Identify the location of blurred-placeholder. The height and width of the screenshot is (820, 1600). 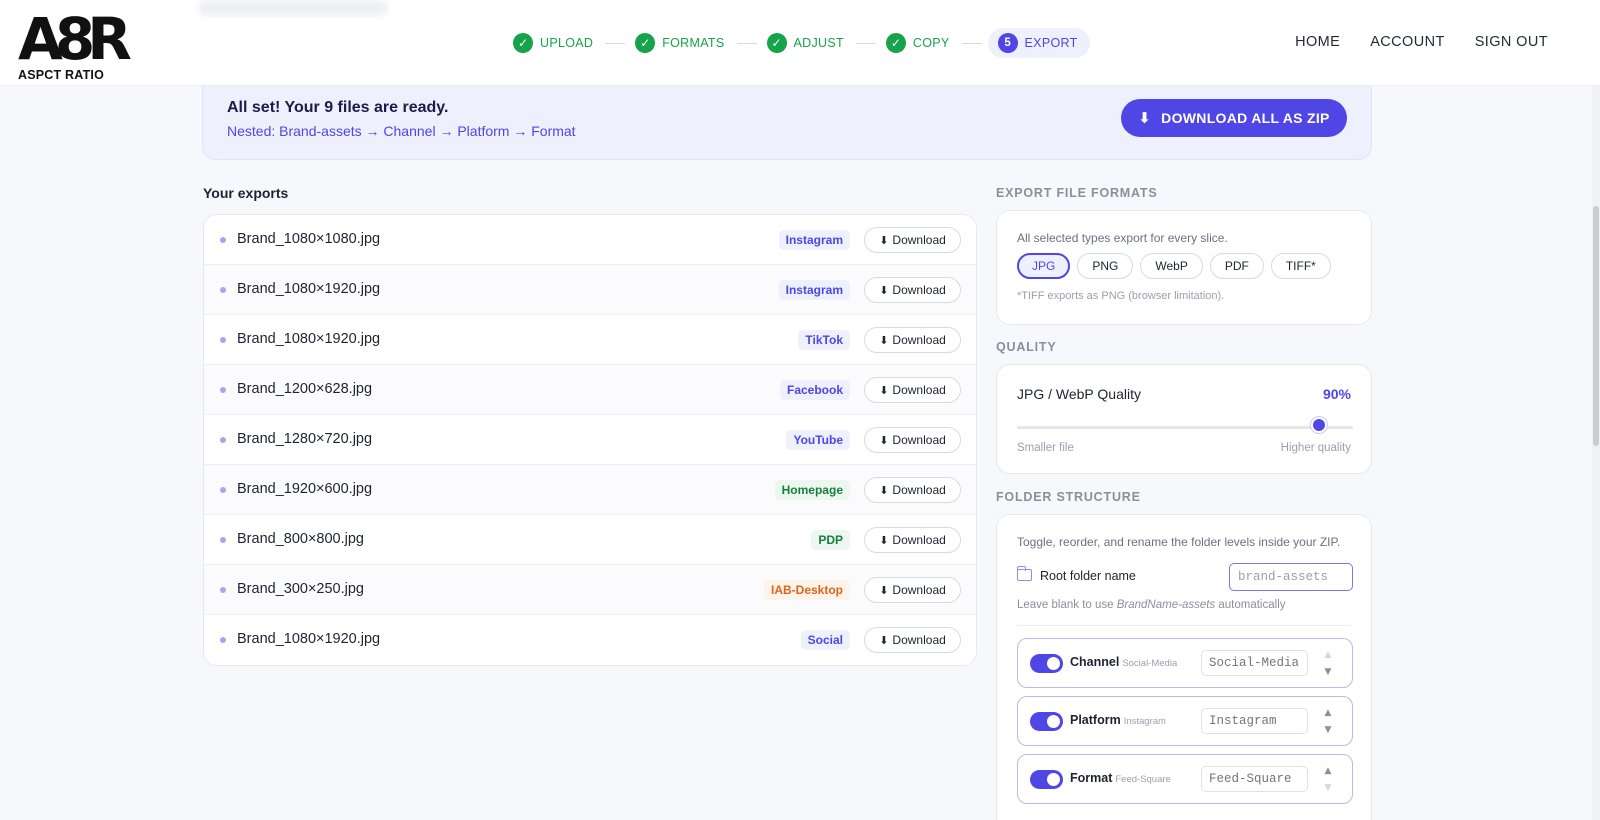
(293, 8).